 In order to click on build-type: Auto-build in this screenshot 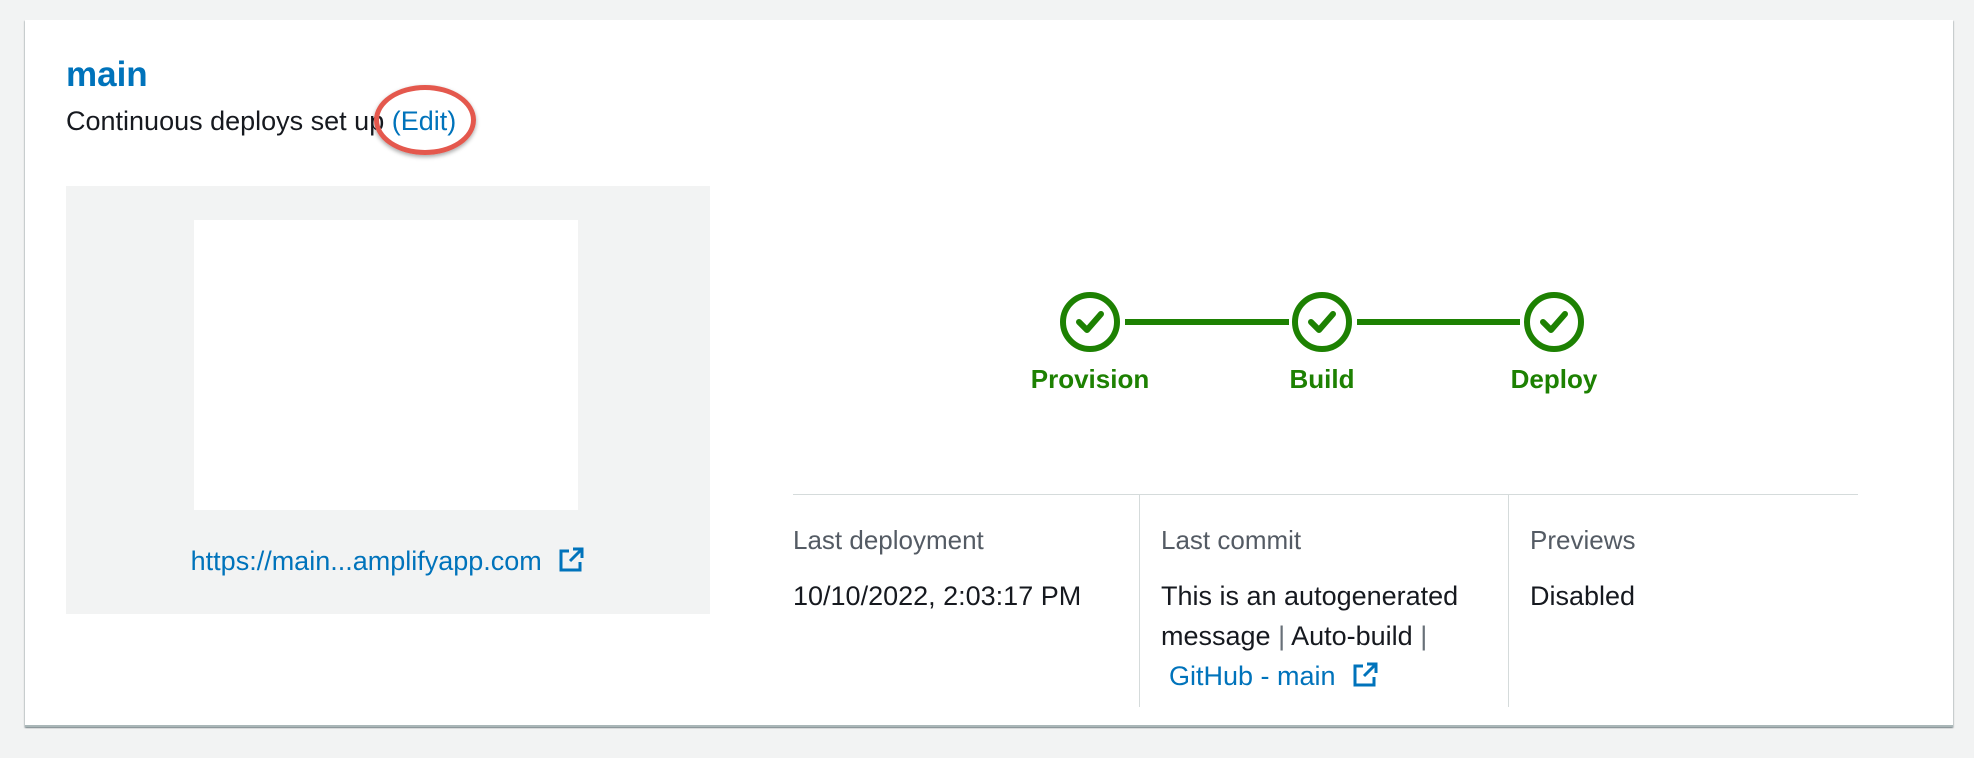, I will do `click(1352, 636)`.